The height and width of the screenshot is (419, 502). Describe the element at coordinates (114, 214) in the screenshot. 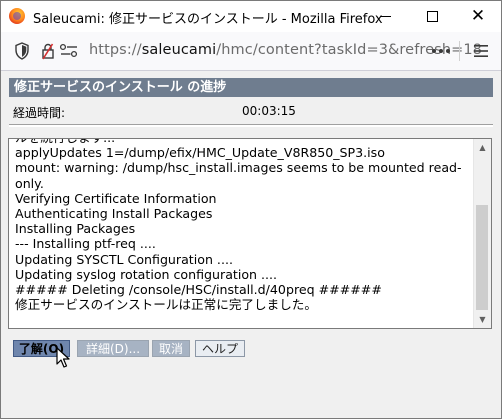

I see `log-line: Authenticating Install Packages` at that location.